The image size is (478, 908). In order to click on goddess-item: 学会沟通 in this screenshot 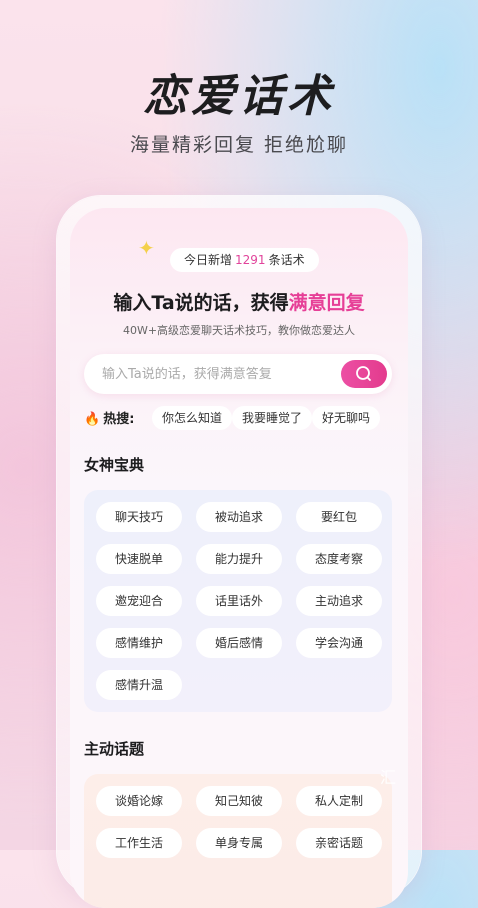, I will do `click(339, 643)`.